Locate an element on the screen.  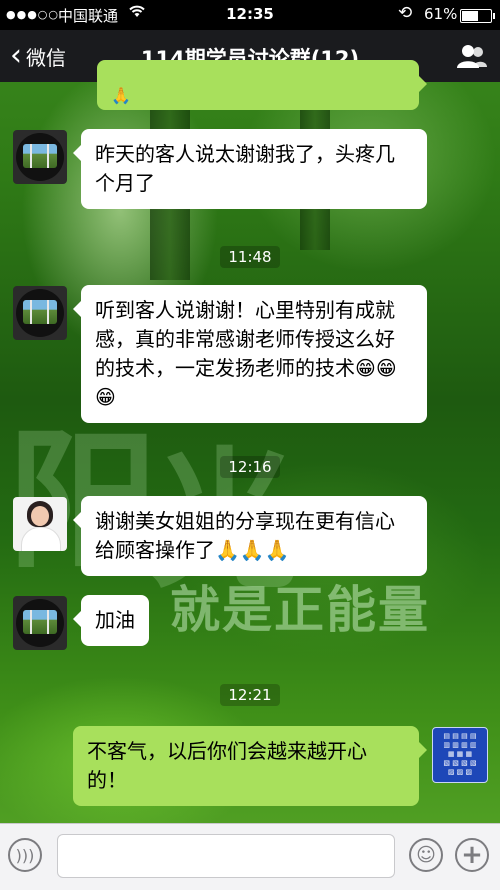
rotation-lock-icon: ⟲ is located at coordinates (405, 13).